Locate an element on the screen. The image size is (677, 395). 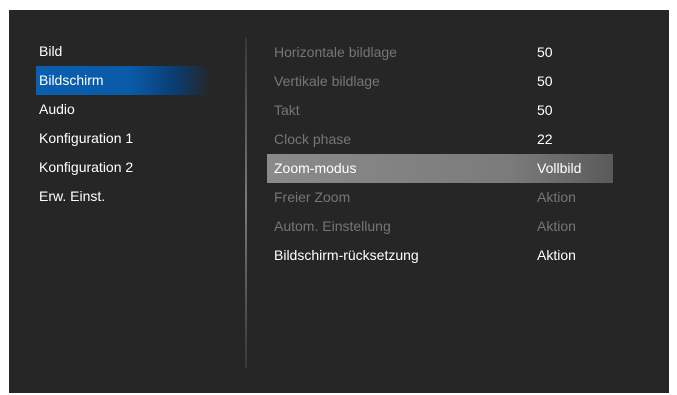
setting-label: Freier Zoom is located at coordinates (312, 197).